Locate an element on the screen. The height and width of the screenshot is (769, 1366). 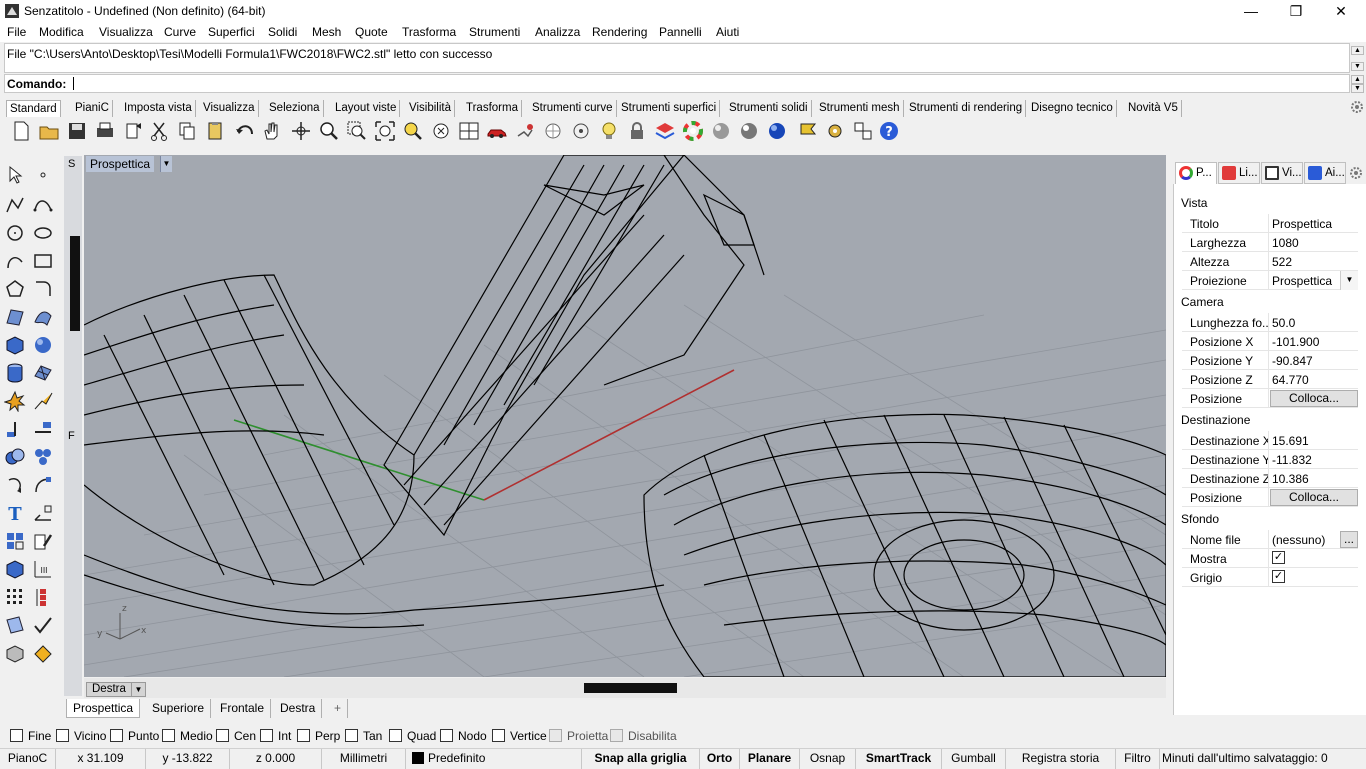
grigio-checkbox: ✓ is located at coordinates (1278, 576).